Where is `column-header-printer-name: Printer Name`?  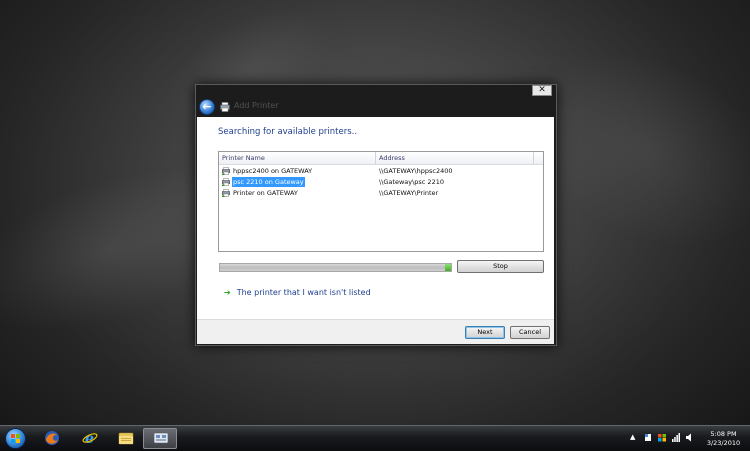
column-header-printer-name: Printer Name is located at coordinates (243, 158).